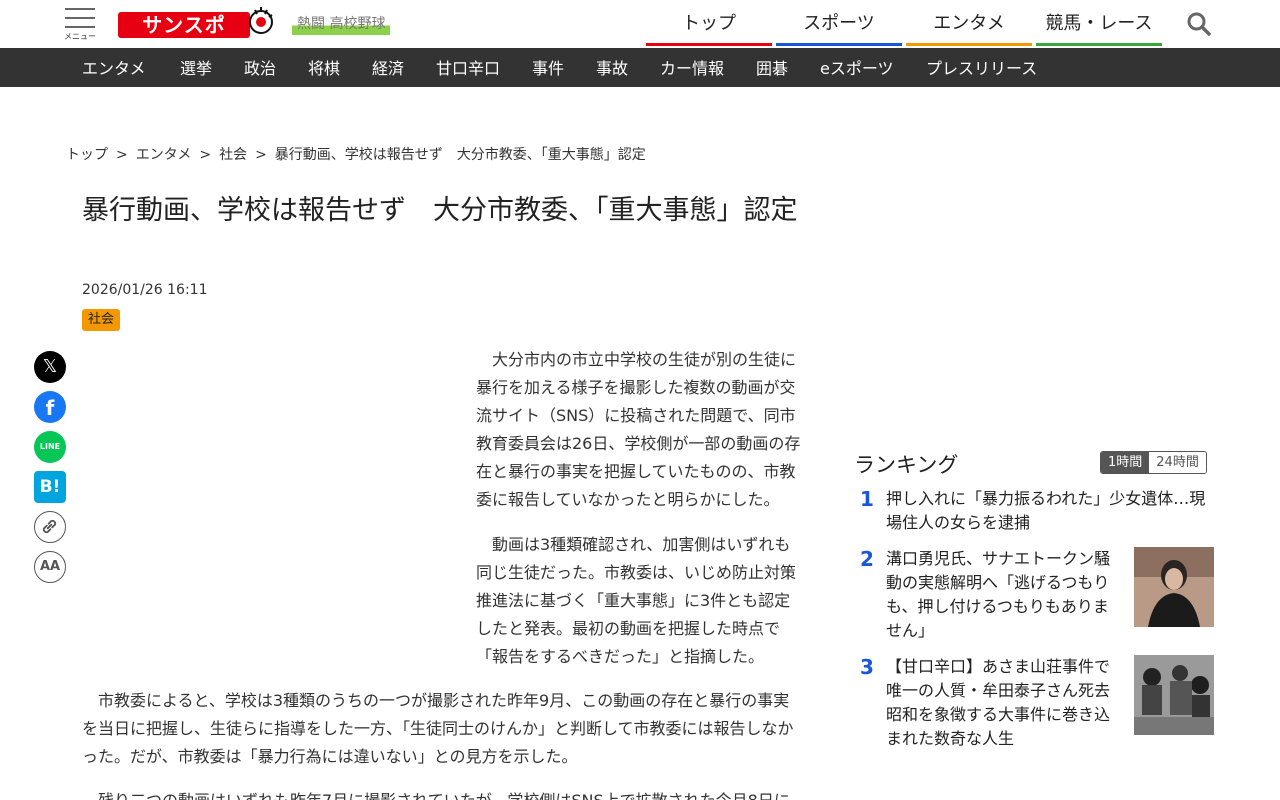 The image size is (1280, 800). I want to click on tab-entertainment: エンタメ, so click(969, 23).